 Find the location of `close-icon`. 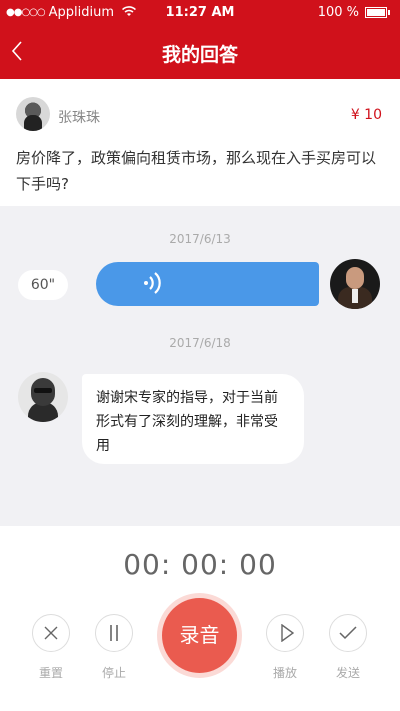

close-icon is located at coordinates (51, 633).